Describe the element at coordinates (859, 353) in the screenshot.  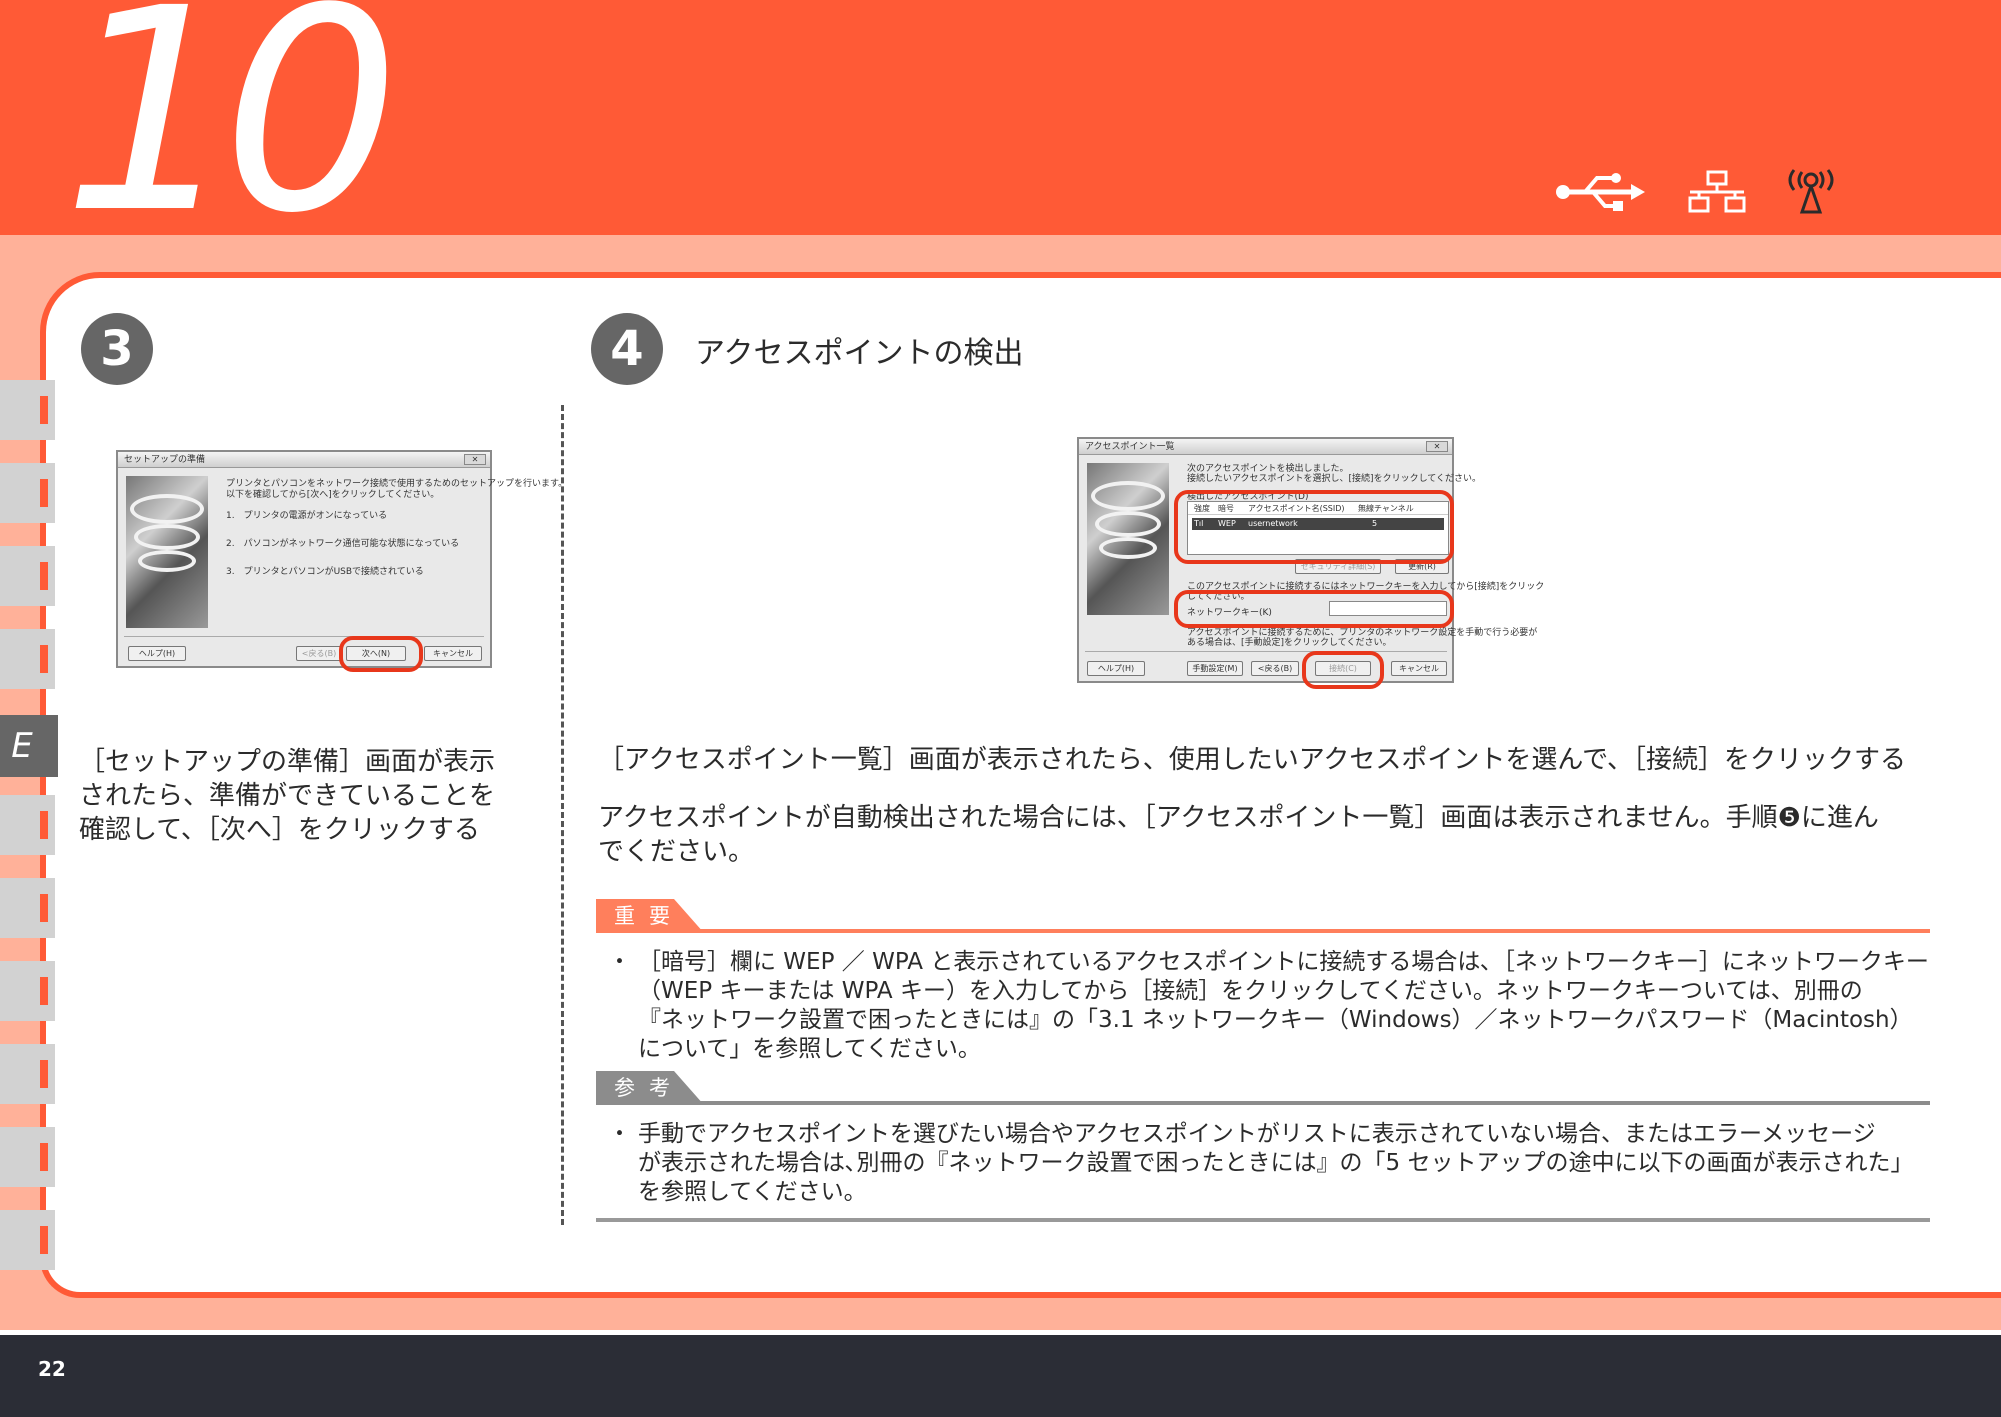
I see `step-4-title: アクセスポイントの検出` at that location.